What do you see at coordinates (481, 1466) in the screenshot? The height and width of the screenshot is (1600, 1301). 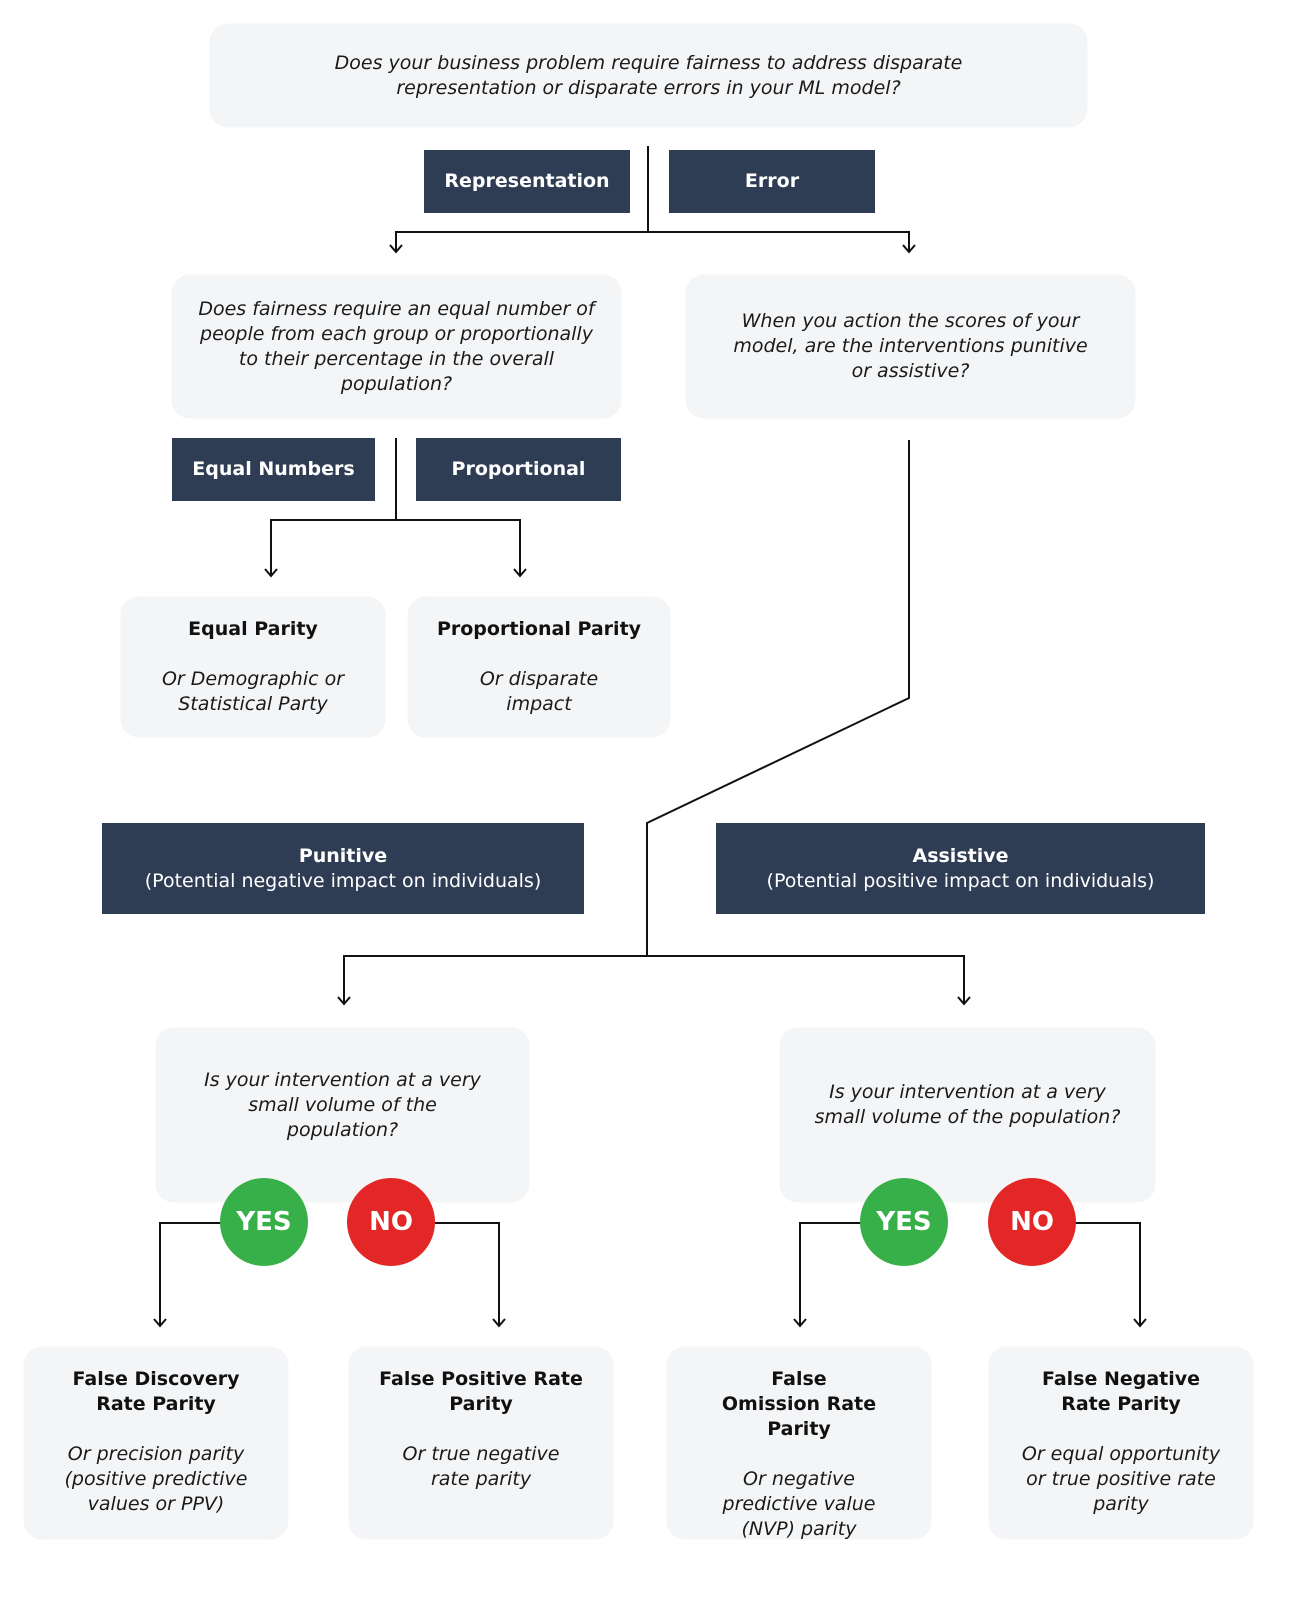 I see `fpr-parity-desc: Or true negative rate parity` at bounding box center [481, 1466].